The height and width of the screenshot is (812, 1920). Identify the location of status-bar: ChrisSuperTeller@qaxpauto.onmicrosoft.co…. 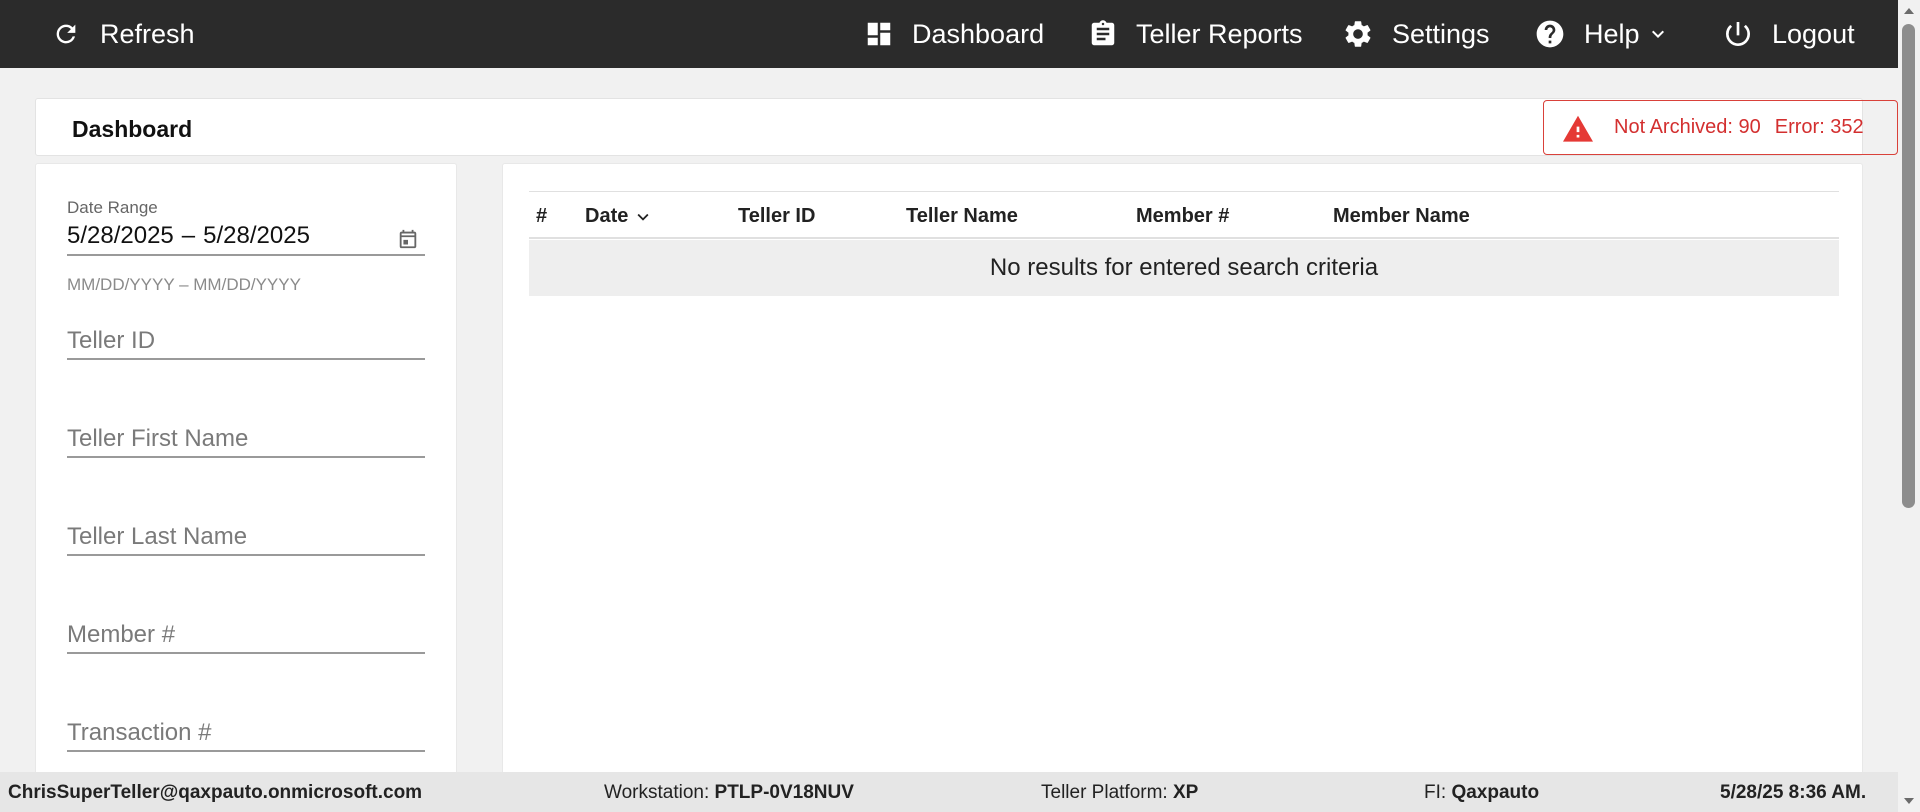
(949, 792).